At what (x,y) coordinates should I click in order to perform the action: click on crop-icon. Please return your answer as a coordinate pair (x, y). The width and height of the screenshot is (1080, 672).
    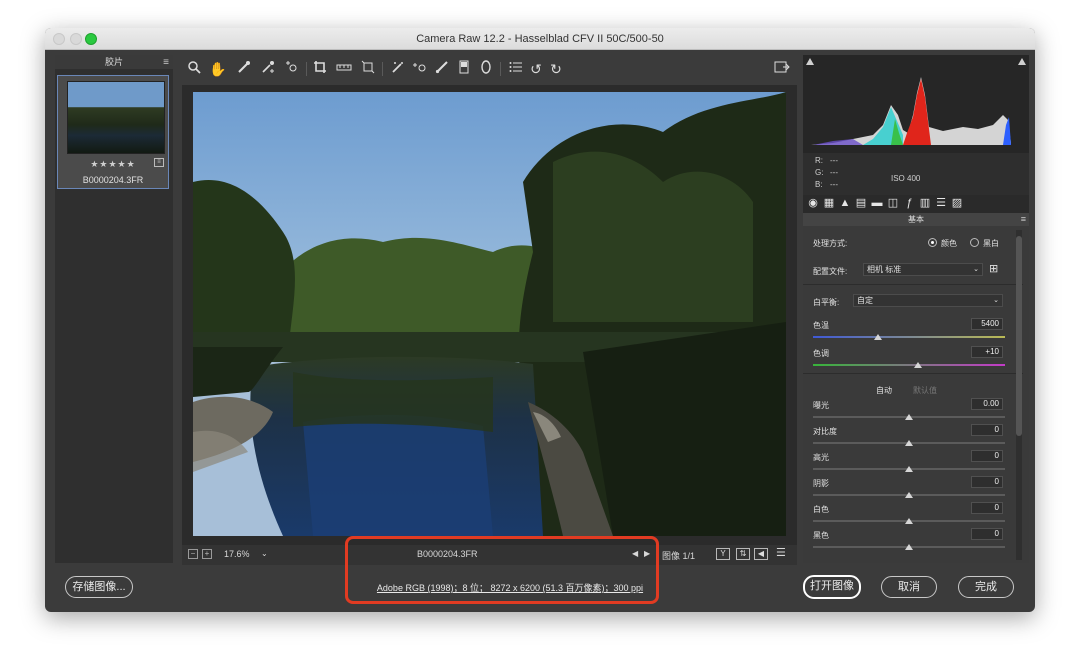
    Looking at the image, I should click on (320, 69).